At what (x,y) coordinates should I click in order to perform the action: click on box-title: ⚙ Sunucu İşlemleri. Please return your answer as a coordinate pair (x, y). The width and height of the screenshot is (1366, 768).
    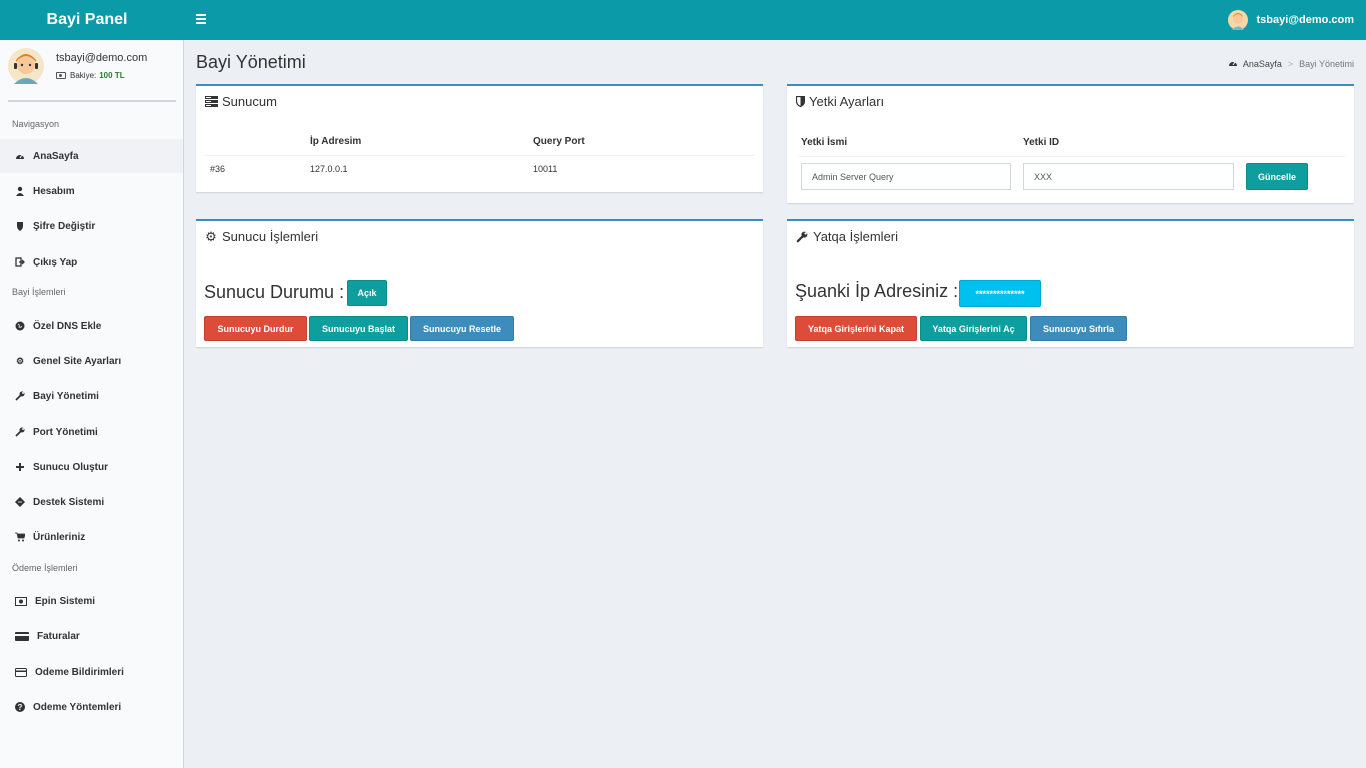
    Looking at the image, I should click on (262, 236).